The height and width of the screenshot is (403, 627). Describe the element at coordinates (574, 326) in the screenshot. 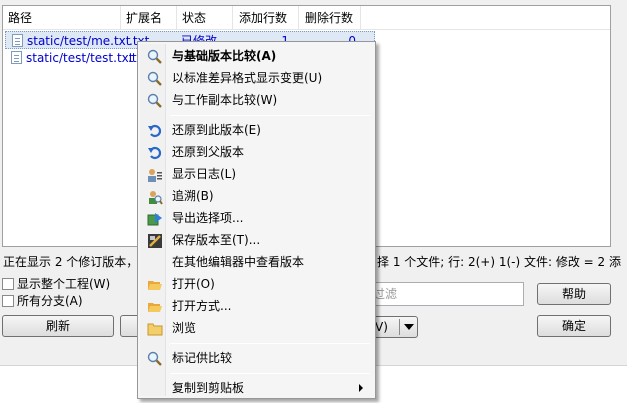

I see `ok-button: 确定` at that location.